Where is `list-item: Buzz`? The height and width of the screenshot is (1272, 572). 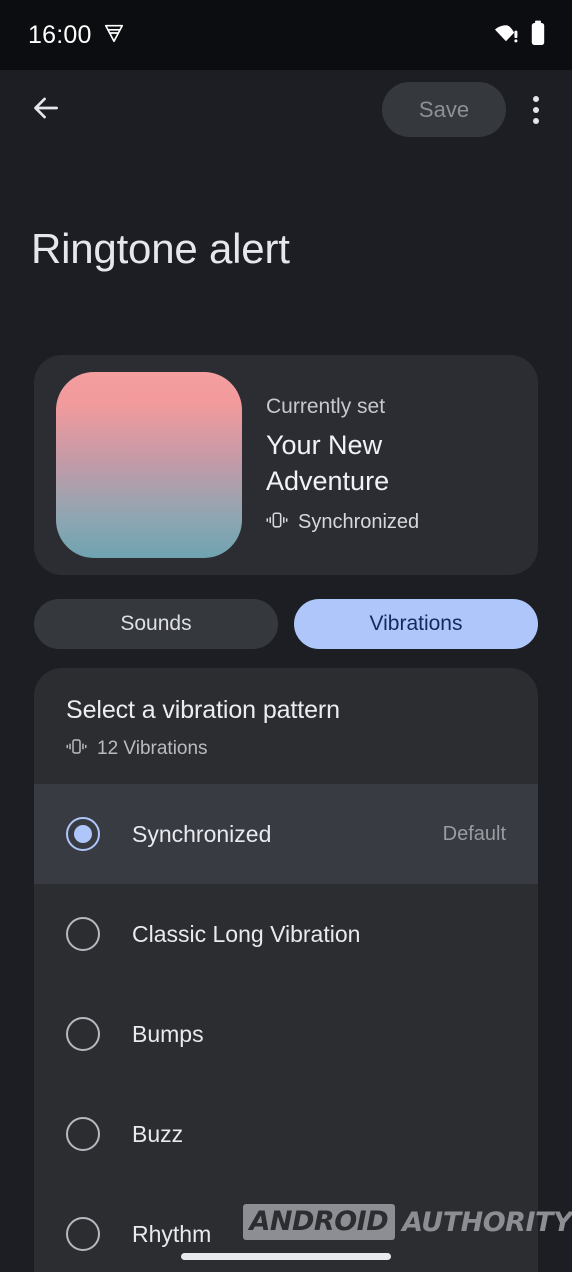
list-item: Buzz is located at coordinates (286, 1134).